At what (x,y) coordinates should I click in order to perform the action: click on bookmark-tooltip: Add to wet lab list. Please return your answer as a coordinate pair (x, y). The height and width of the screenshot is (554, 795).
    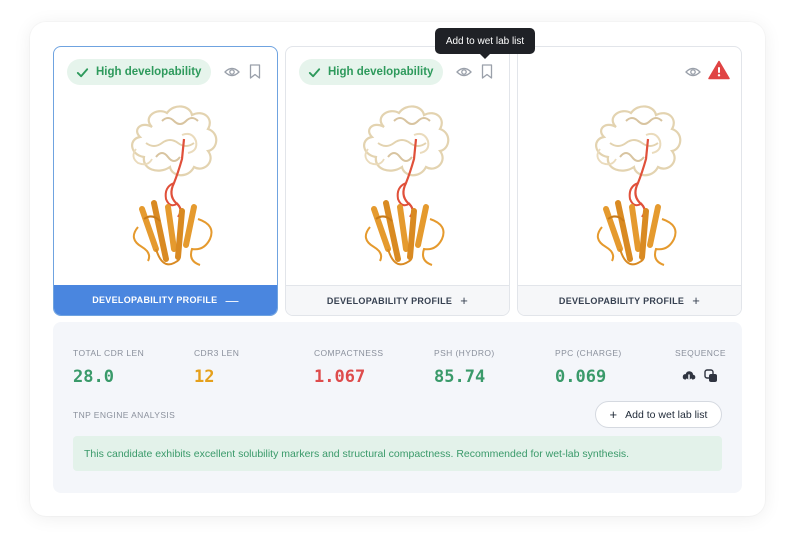
    Looking at the image, I should click on (485, 43).